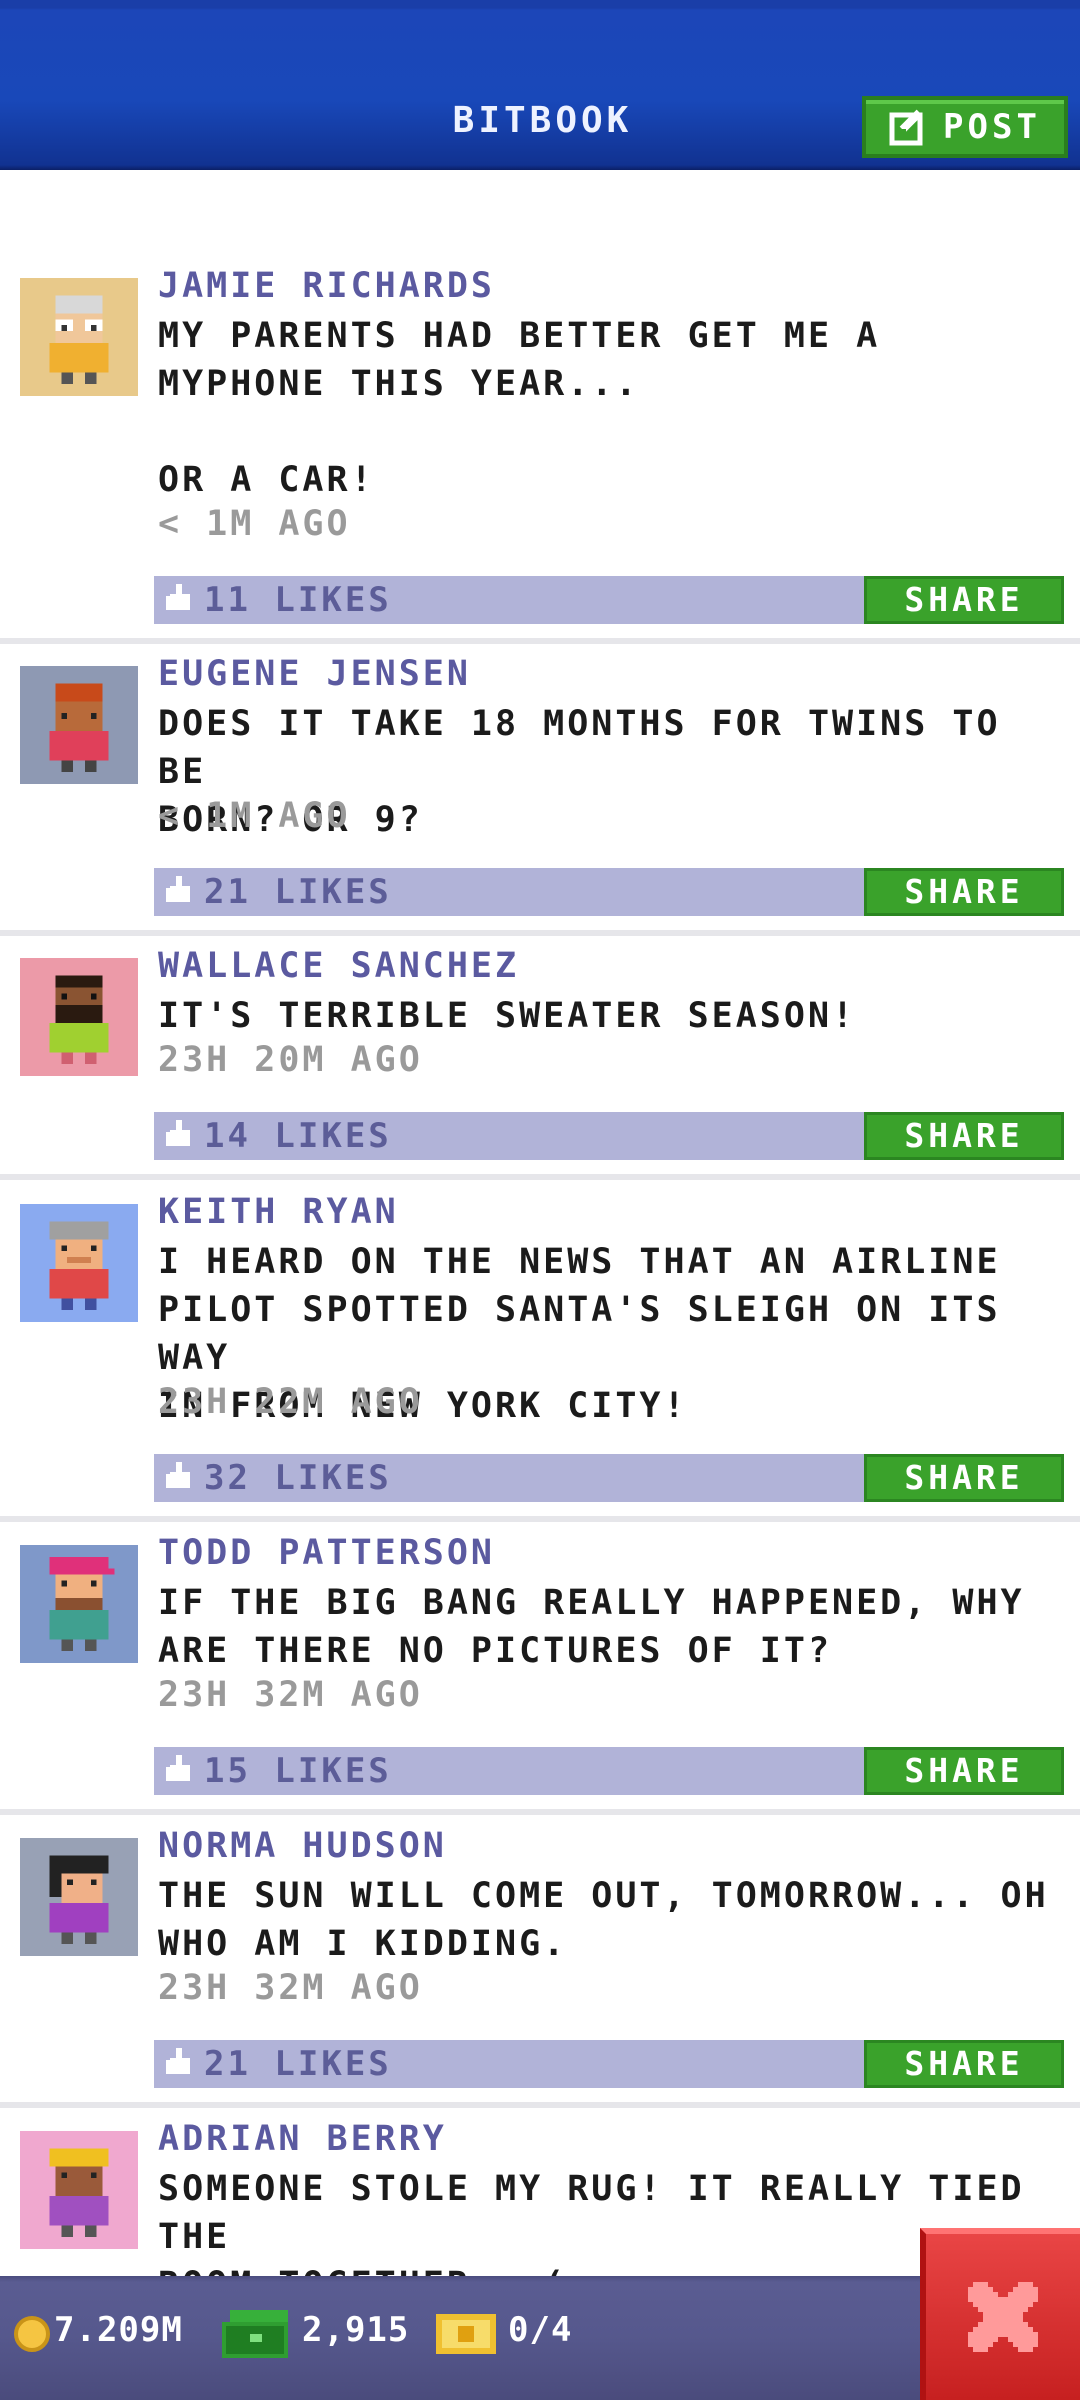 The width and height of the screenshot is (1080, 2400). I want to click on like-count: 15 LIKES, so click(298, 1771).